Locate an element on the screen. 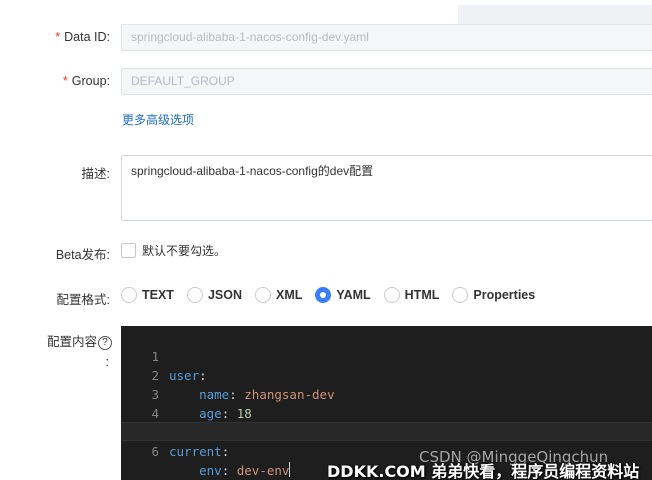  description-label: 描述: is located at coordinates (95, 174).